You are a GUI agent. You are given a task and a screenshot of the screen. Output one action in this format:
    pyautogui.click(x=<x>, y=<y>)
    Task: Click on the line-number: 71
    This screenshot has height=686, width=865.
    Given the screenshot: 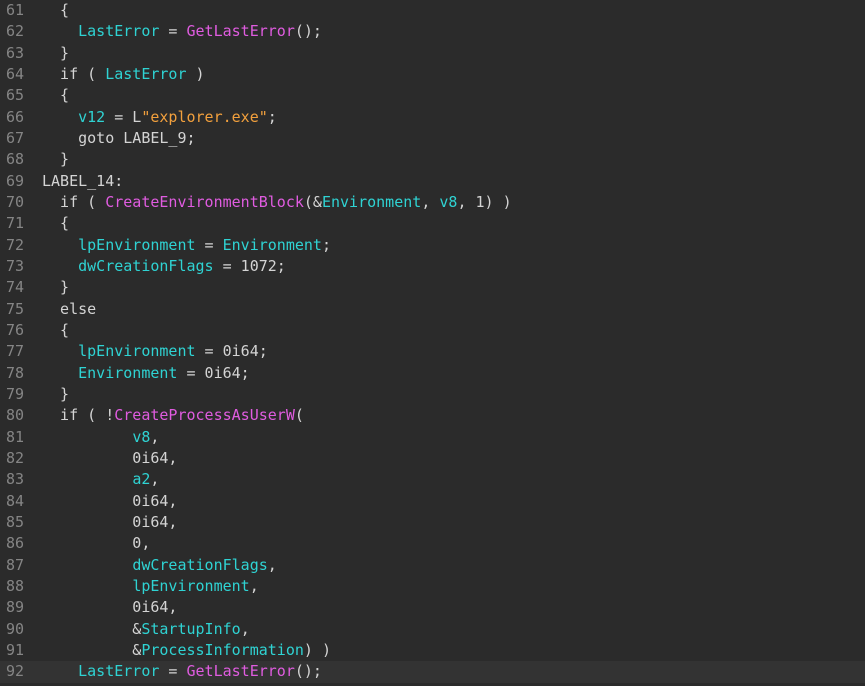 What is the action you would take?
    pyautogui.click(x=15, y=223)
    